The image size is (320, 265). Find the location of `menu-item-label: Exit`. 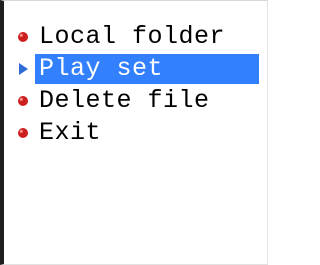

menu-item-label: Exit is located at coordinates (70, 132).